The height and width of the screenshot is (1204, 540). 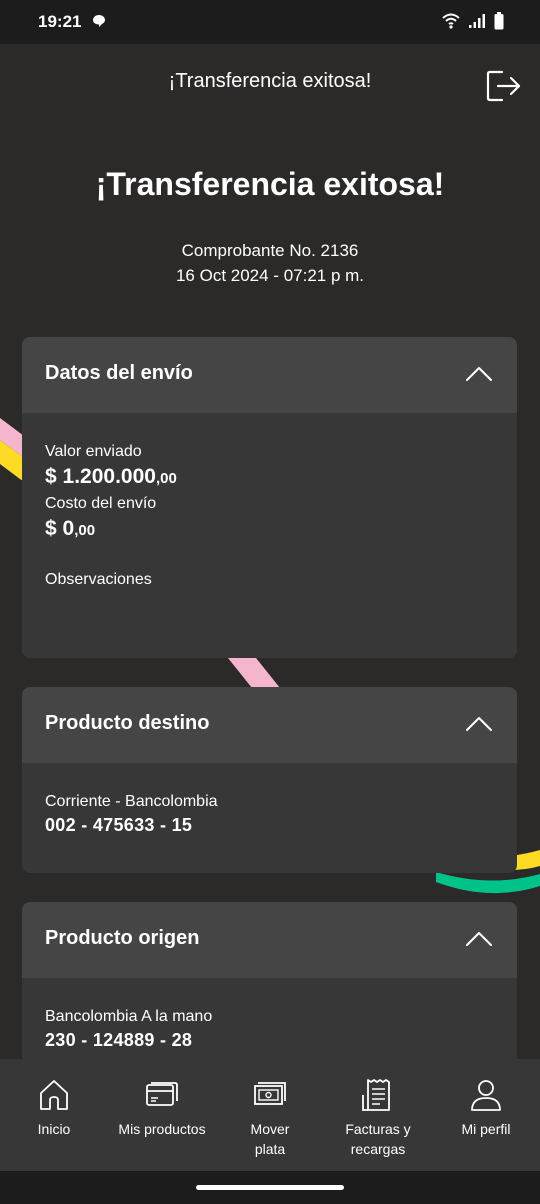 I want to click on nav-move-money: Mover plata, so click(x=270, y=1115).